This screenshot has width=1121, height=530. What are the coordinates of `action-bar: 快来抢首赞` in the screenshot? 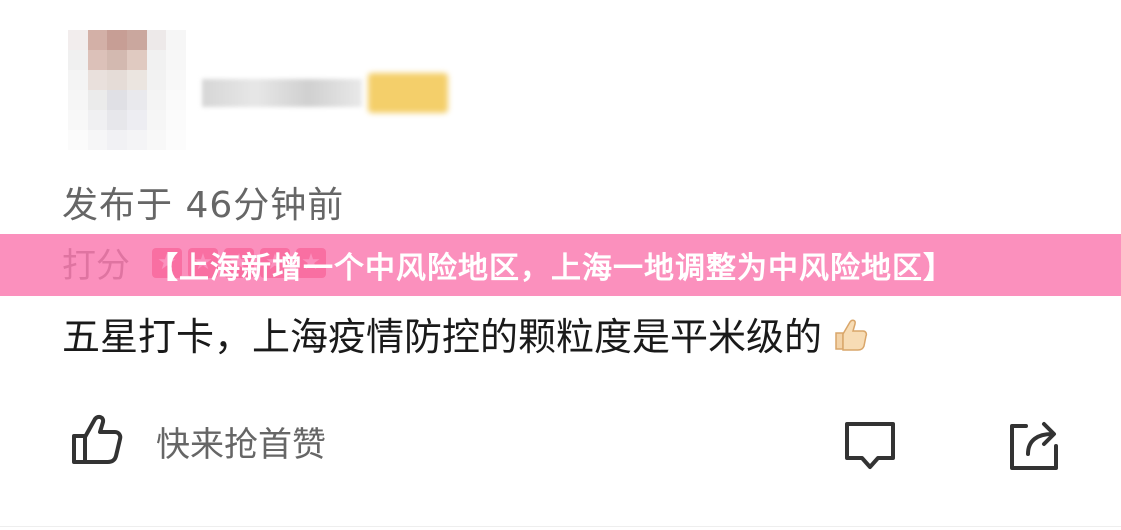 It's located at (560, 441).